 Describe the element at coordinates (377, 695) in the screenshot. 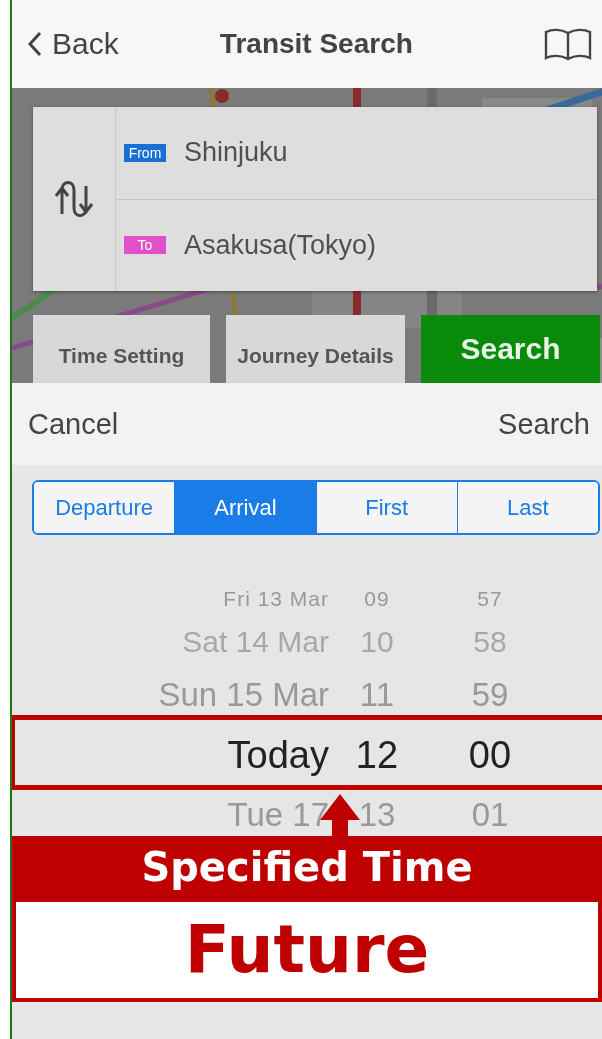

I see `picker-hour: 11` at that location.